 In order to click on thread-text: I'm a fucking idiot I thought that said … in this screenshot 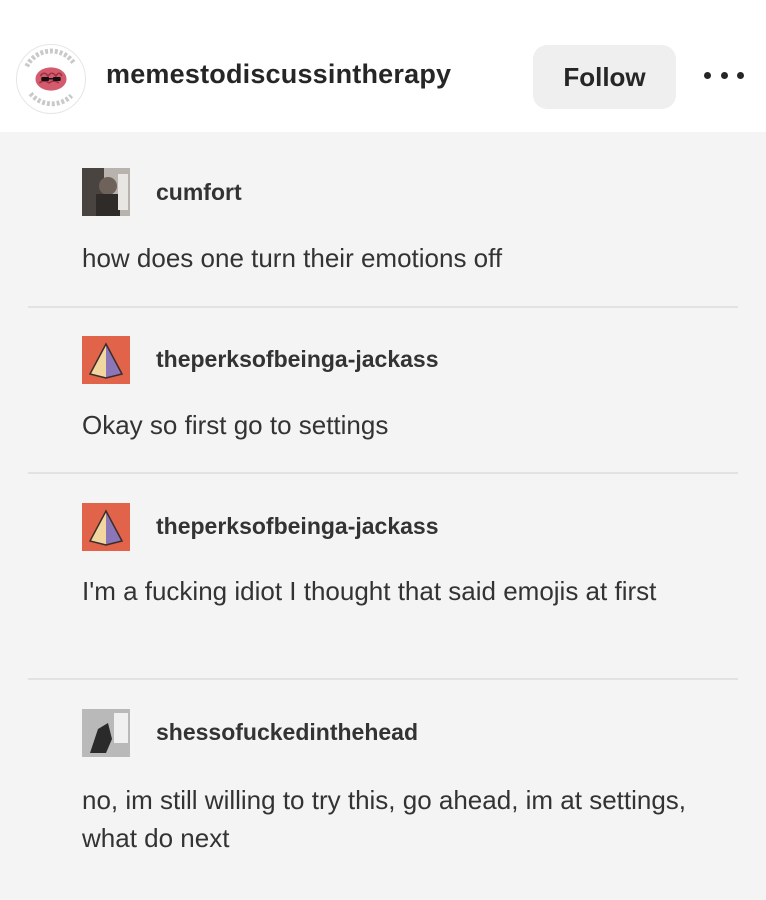, I will do `click(369, 591)`.